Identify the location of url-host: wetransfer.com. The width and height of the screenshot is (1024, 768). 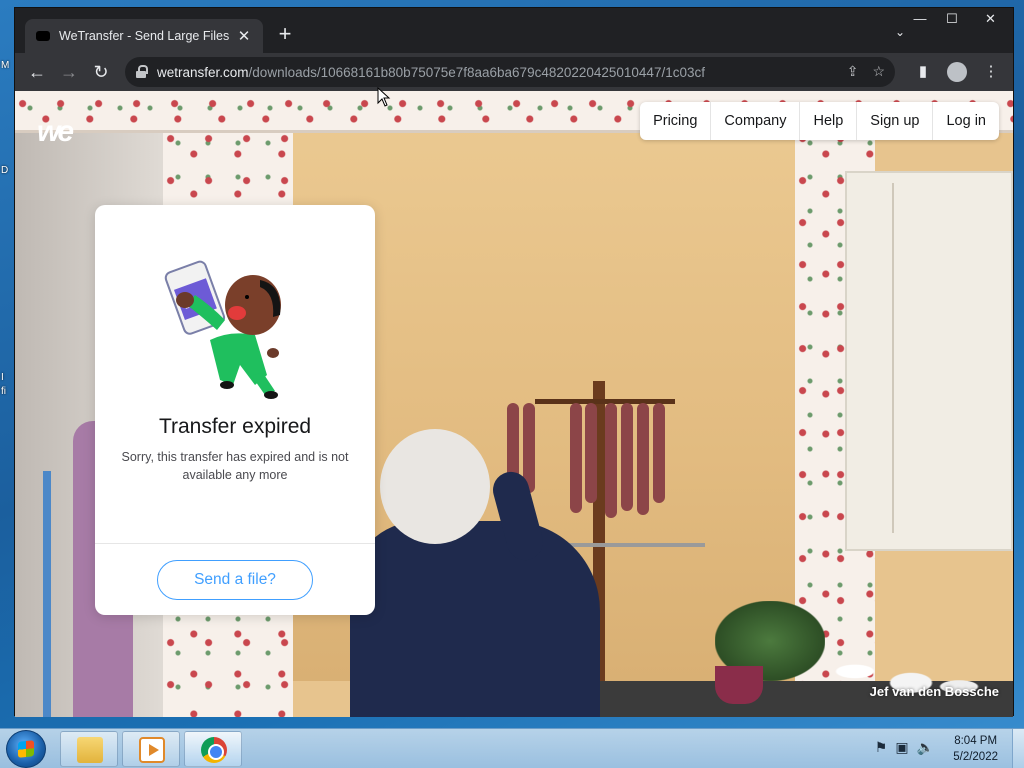
(203, 72).